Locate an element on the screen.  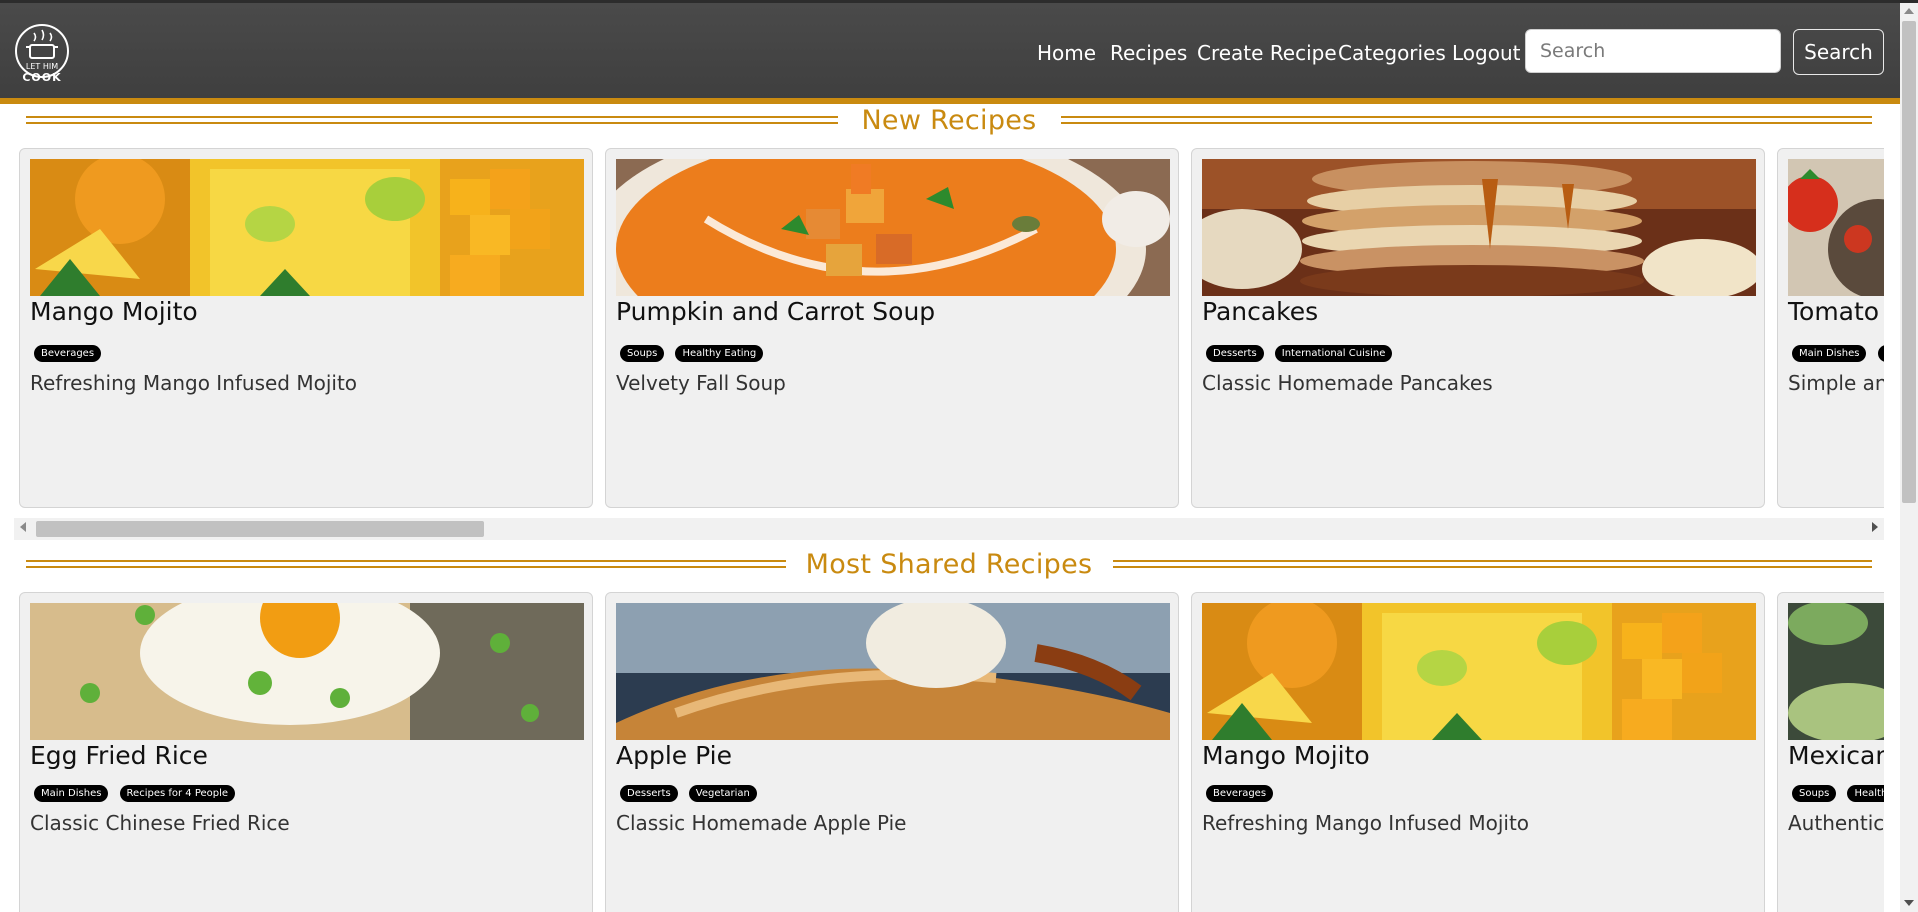
badge-list: Main Dishes F is located at coordinates (1838, 354).